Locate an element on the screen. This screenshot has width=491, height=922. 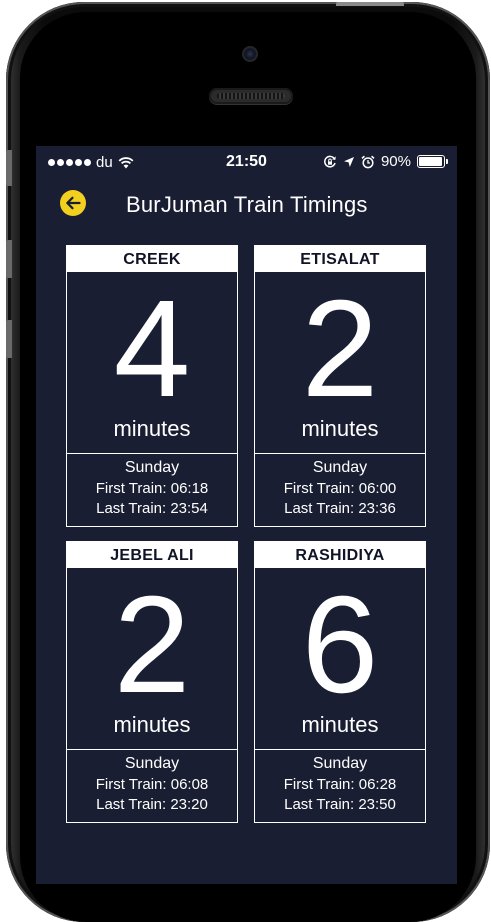
station-name: RASHIDIYA is located at coordinates (340, 555).